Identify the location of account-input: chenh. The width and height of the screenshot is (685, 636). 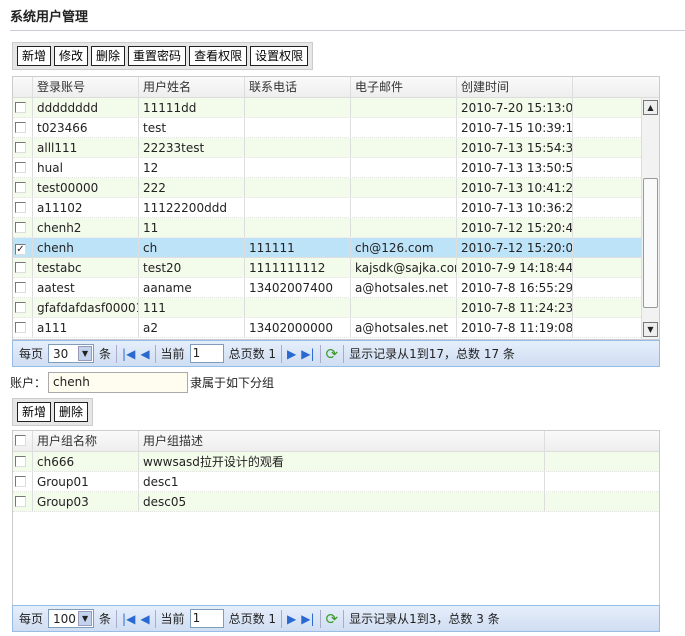
(118, 382).